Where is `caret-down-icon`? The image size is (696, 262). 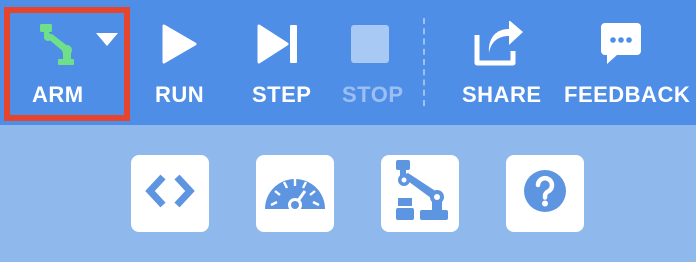
caret-down-icon is located at coordinates (107, 40).